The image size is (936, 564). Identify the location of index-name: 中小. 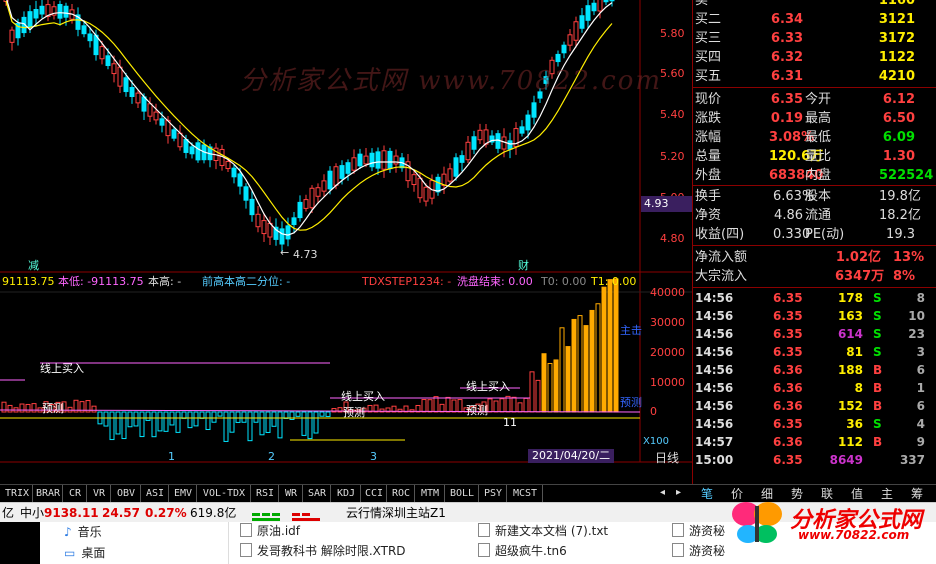
(32, 513).